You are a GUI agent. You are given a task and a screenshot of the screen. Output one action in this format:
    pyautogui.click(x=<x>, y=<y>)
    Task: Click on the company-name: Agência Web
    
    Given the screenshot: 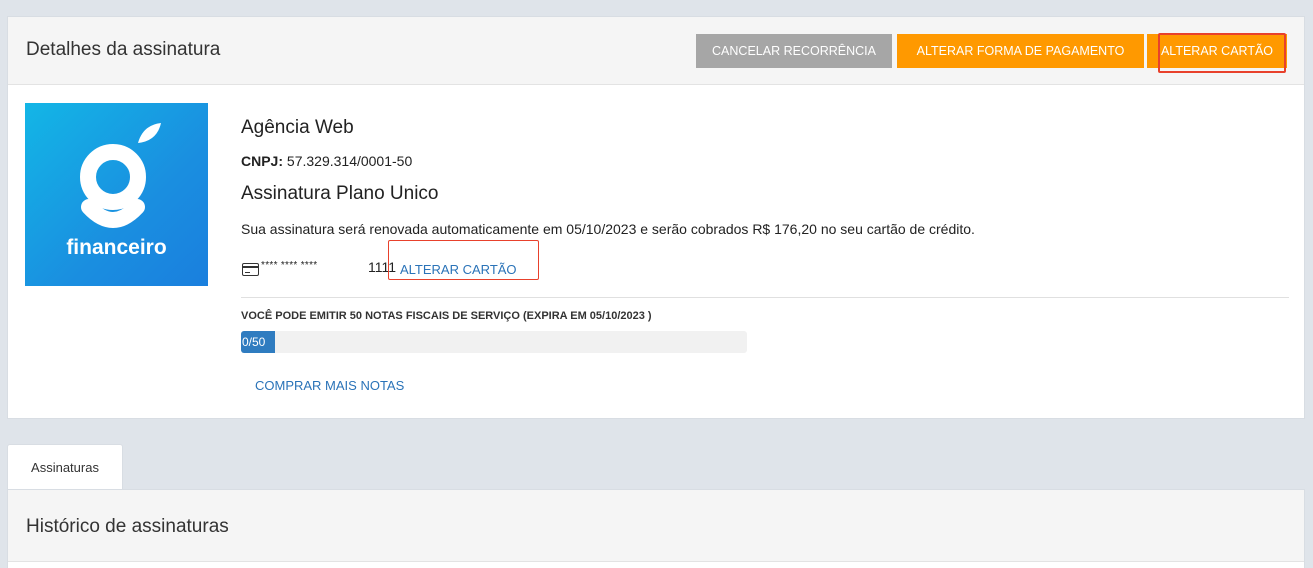 What is the action you would take?
    pyautogui.click(x=297, y=127)
    